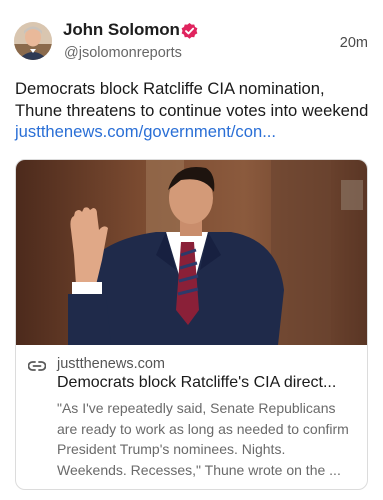  What do you see at coordinates (121, 30) in the screenshot?
I see `author-name: John Solomon` at bounding box center [121, 30].